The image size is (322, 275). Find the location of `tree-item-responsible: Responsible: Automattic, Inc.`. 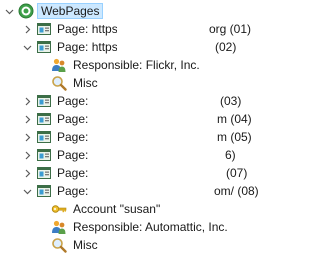

tree-item-responsible: Responsible: Automattic, Inc. is located at coordinates (181, 227).